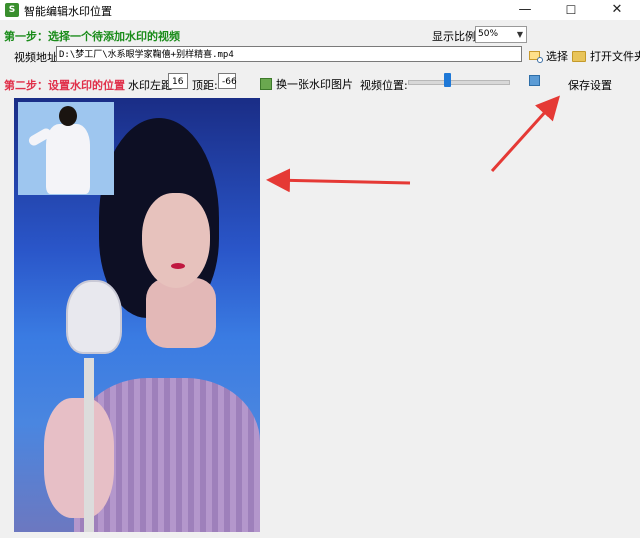 The height and width of the screenshot is (538, 640). I want to click on window-title: 智能编辑水印位置, so click(68, 11).